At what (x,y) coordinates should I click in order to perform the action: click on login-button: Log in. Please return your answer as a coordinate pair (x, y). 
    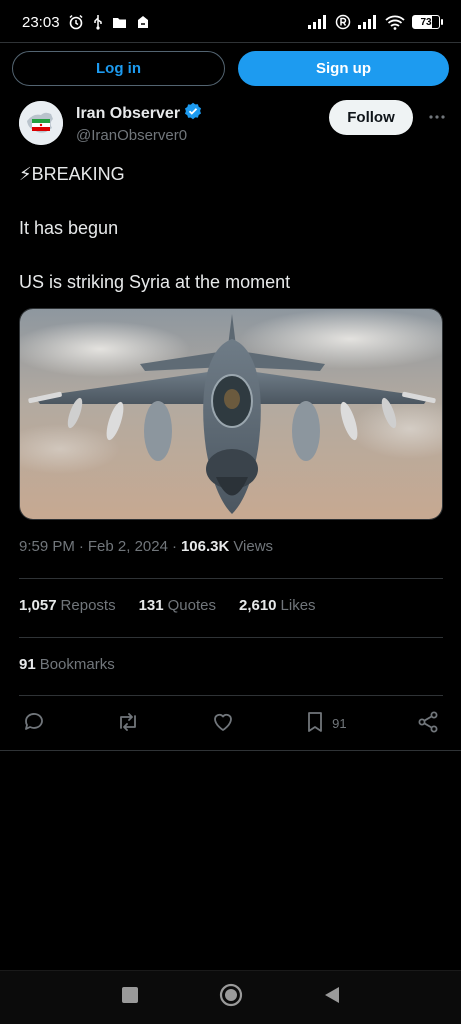
    Looking at the image, I should click on (118, 68).